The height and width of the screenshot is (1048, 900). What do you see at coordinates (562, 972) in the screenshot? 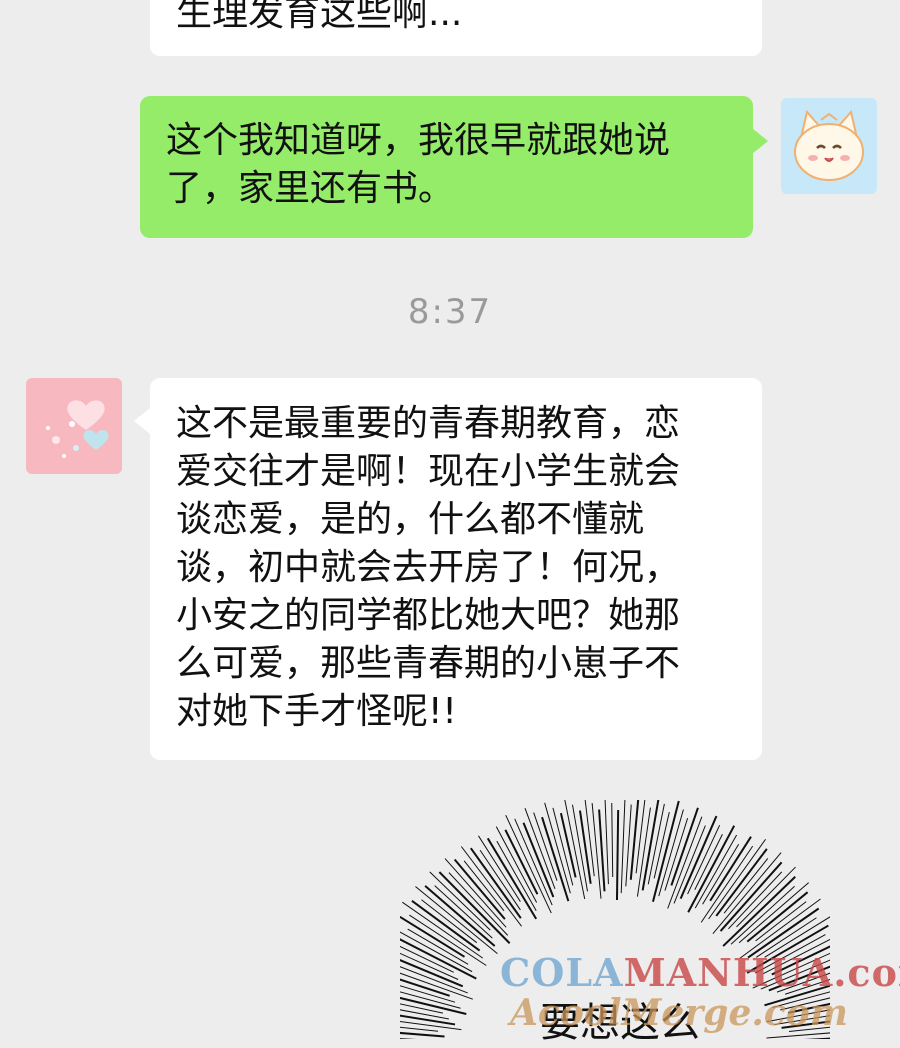
I see `watermark-part: COLA` at bounding box center [562, 972].